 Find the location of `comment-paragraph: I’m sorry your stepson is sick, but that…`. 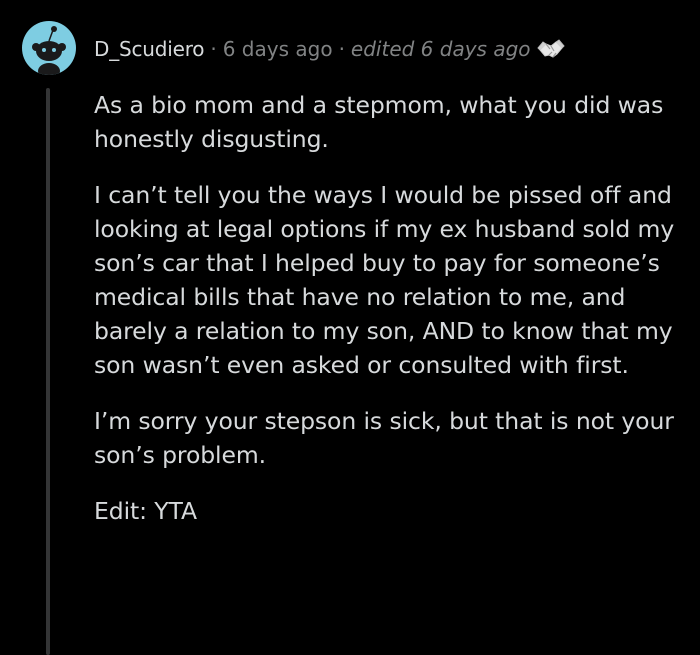

comment-paragraph: I’m sorry your stepson is sick, but that… is located at coordinates (384, 438).